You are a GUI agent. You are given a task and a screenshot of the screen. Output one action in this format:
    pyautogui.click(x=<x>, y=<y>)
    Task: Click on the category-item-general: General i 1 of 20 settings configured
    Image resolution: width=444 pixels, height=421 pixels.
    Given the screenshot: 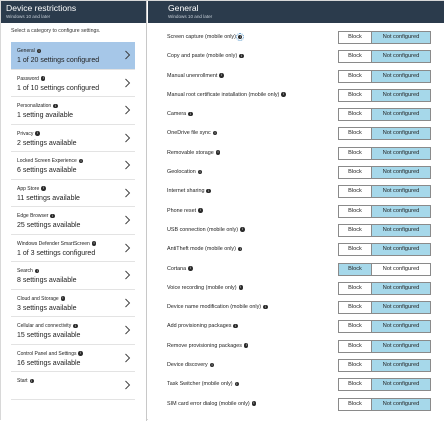 What is the action you would take?
    pyautogui.click(x=73, y=56)
    